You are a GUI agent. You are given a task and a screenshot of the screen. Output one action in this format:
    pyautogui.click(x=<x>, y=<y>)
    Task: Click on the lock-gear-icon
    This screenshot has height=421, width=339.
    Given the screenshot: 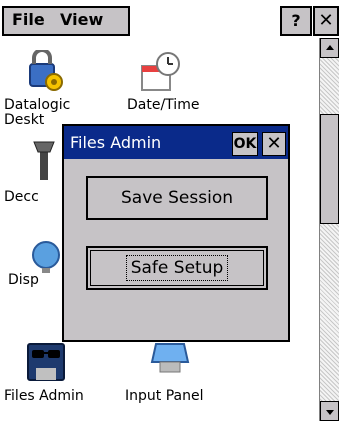 What is the action you would take?
    pyautogui.click(x=44, y=72)
    